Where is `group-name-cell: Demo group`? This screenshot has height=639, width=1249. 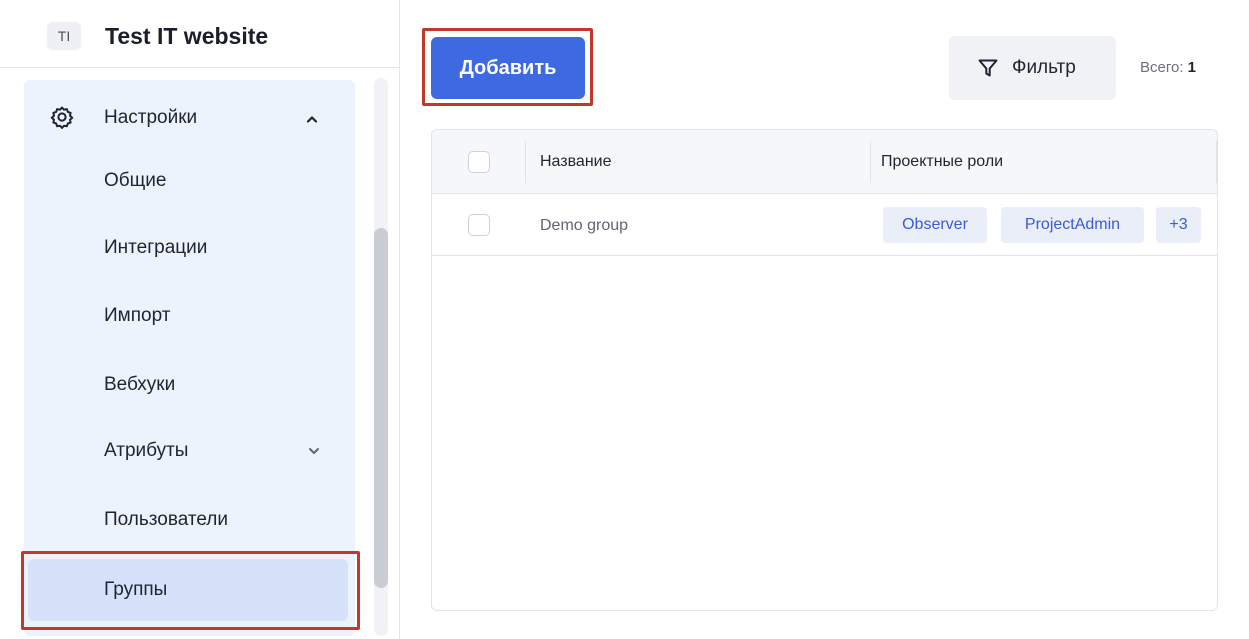
group-name-cell: Demo group is located at coordinates (584, 226).